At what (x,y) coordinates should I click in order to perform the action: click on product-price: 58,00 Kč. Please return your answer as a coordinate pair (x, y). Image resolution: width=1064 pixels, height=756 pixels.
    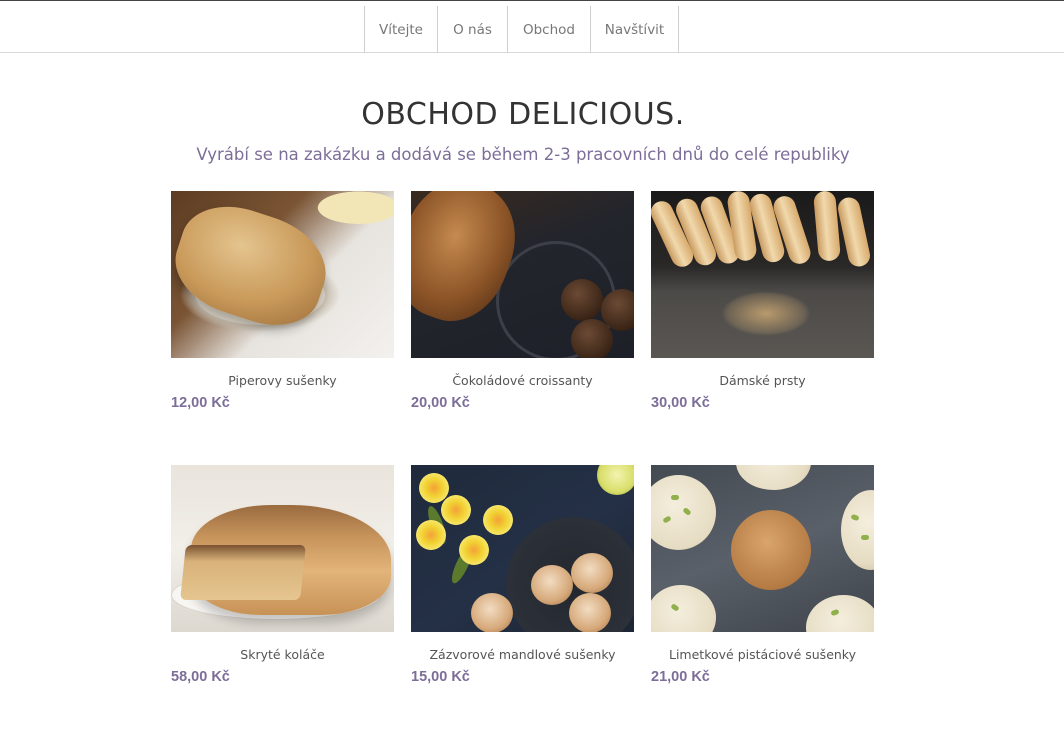
    Looking at the image, I should click on (200, 677).